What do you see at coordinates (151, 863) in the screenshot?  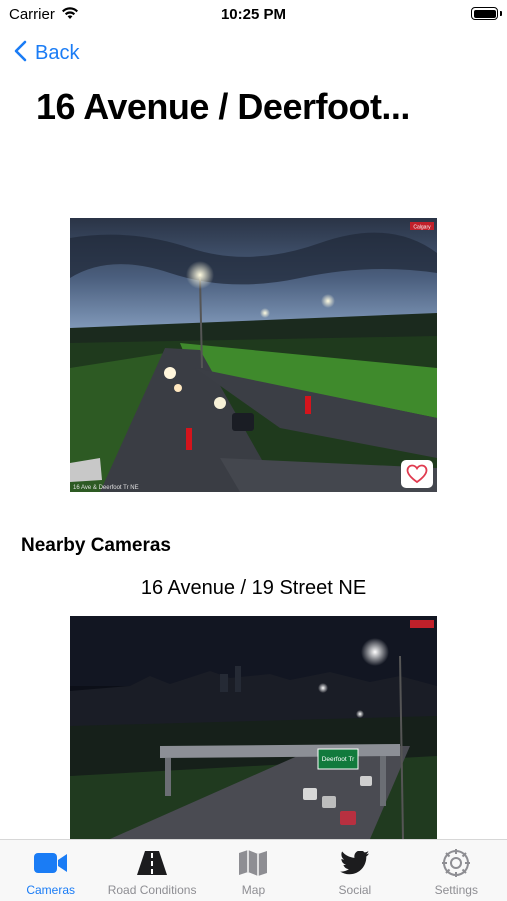 I see `road-icon` at bounding box center [151, 863].